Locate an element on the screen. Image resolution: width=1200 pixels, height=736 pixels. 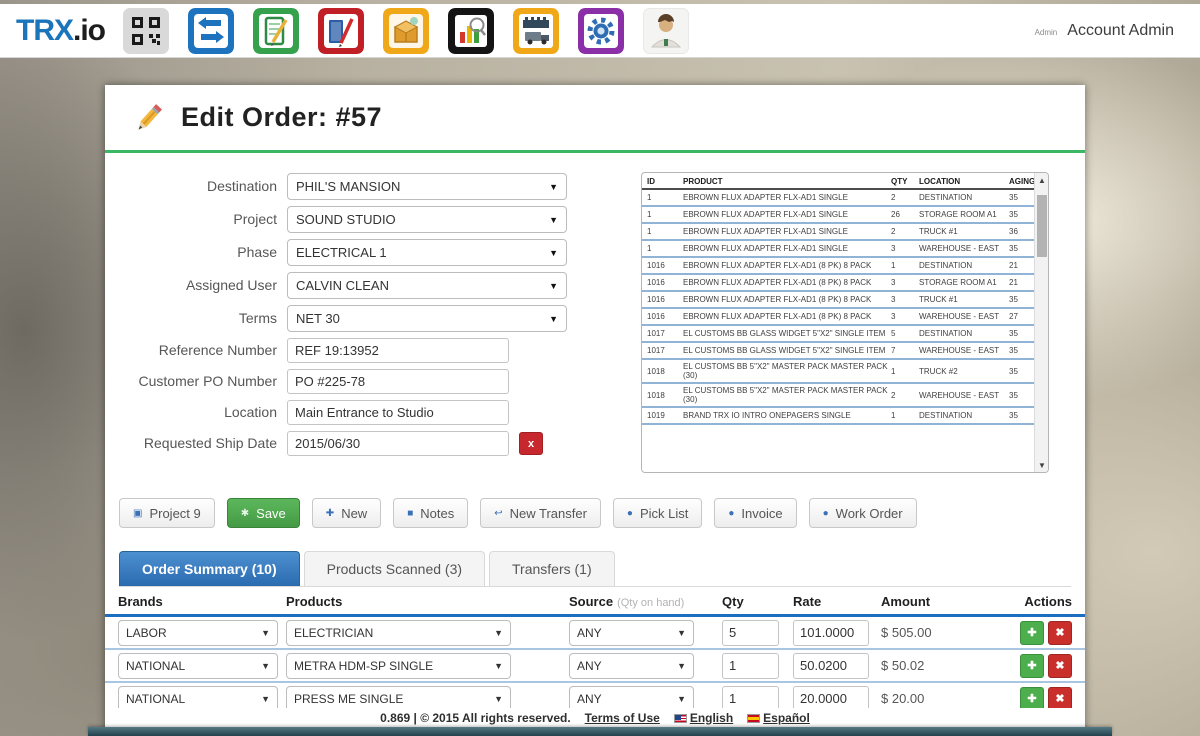
new-transfer-button: ↩ New Transfer is located at coordinates (540, 513).